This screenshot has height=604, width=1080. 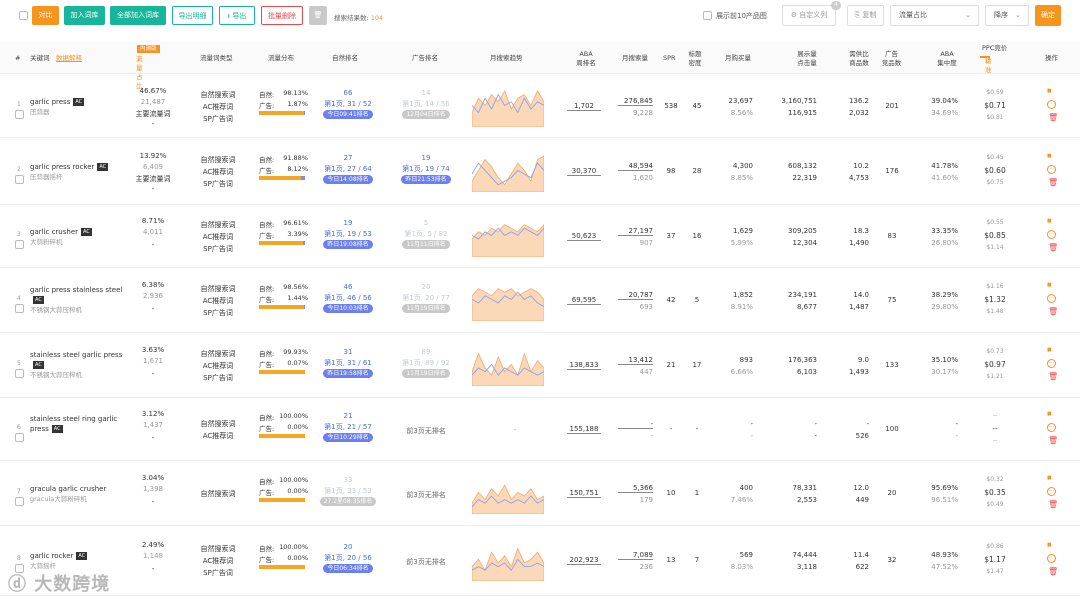 What do you see at coordinates (426, 352) in the screenshot?
I see `ad-rank: 89` at bounding box center [426, 352].